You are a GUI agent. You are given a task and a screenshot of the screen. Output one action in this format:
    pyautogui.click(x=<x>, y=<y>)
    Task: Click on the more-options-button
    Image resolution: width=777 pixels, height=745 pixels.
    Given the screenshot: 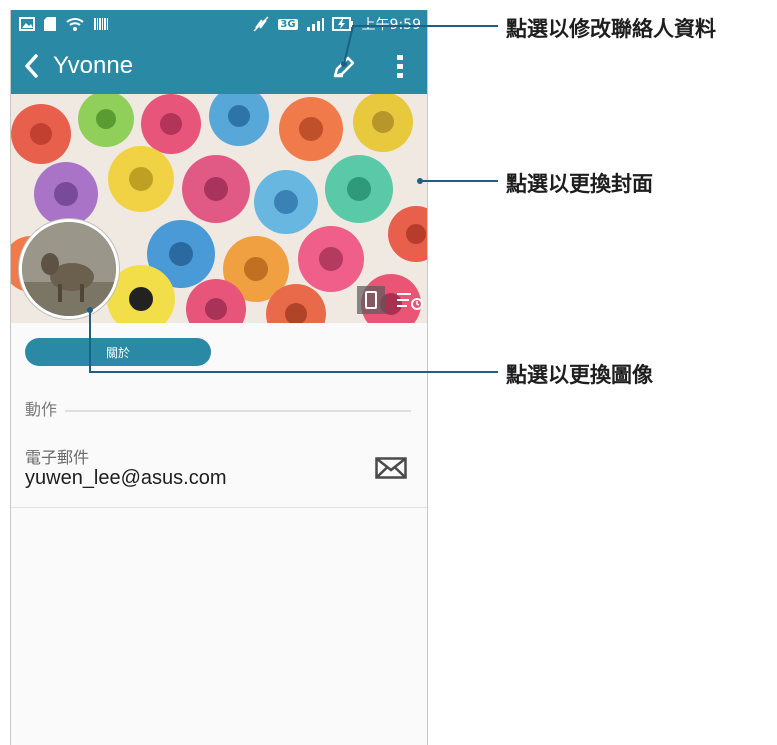 What is the action you would take?
    pyautogui.click(x=400, y=67)
    